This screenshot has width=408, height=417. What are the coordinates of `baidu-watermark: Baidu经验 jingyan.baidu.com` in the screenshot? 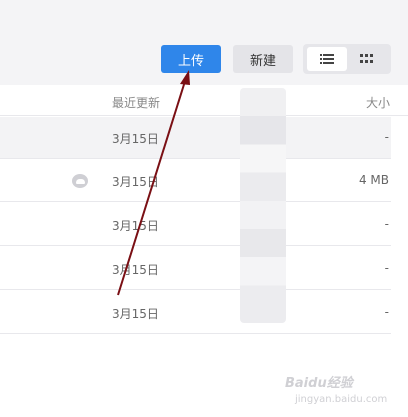 It's located at (345, 392).